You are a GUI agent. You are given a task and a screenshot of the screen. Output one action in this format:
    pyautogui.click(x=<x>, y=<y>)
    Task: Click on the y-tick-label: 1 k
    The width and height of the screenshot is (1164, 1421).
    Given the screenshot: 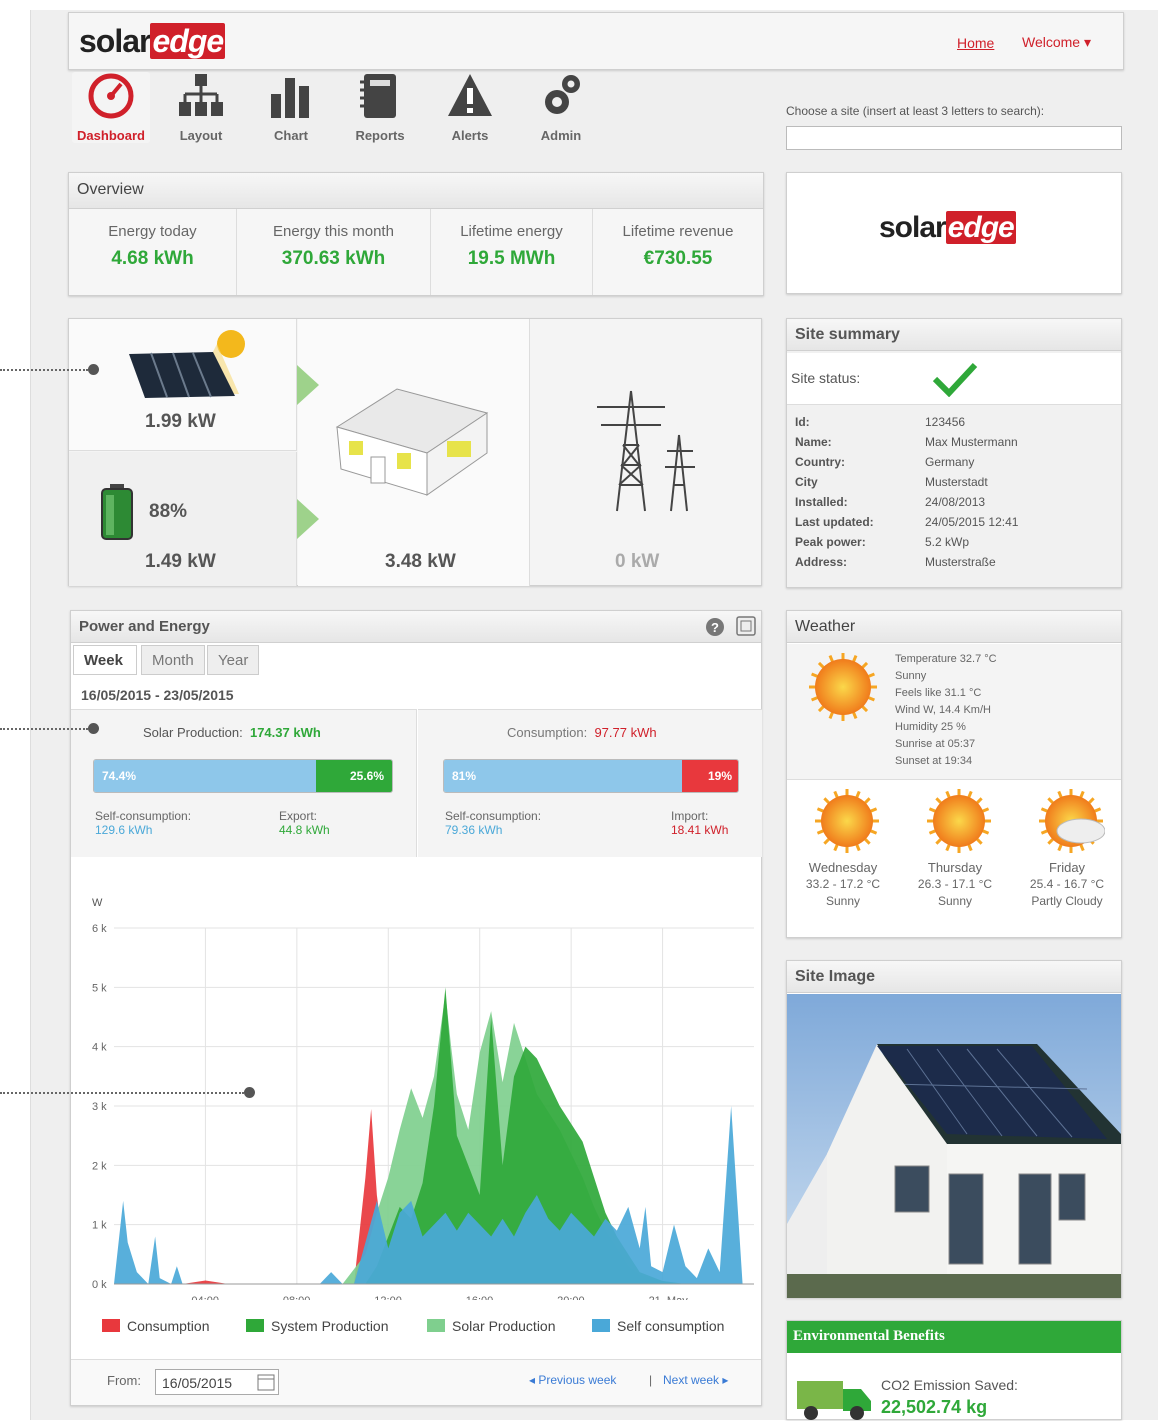 What is the action you would take?
    pyautogui.click(x=99, y=1226)
    